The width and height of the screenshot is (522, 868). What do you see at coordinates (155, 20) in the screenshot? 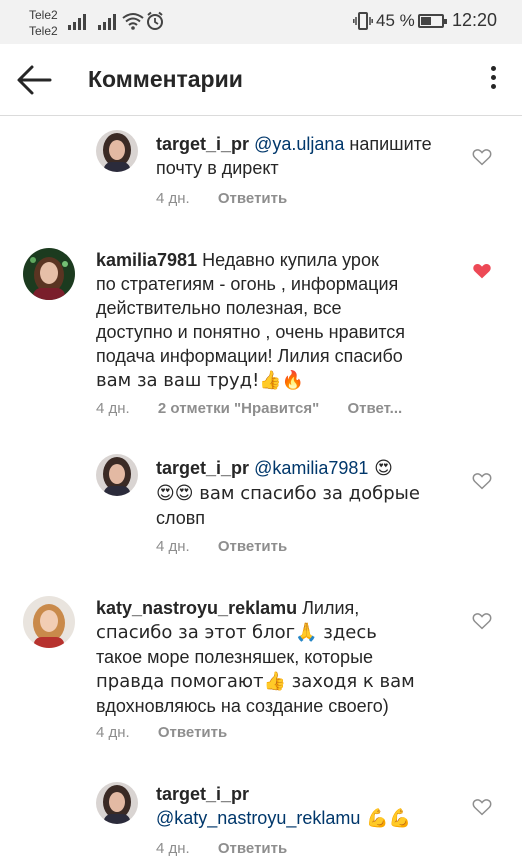
I see `alarm-icon` at bounding box center [155, 20].